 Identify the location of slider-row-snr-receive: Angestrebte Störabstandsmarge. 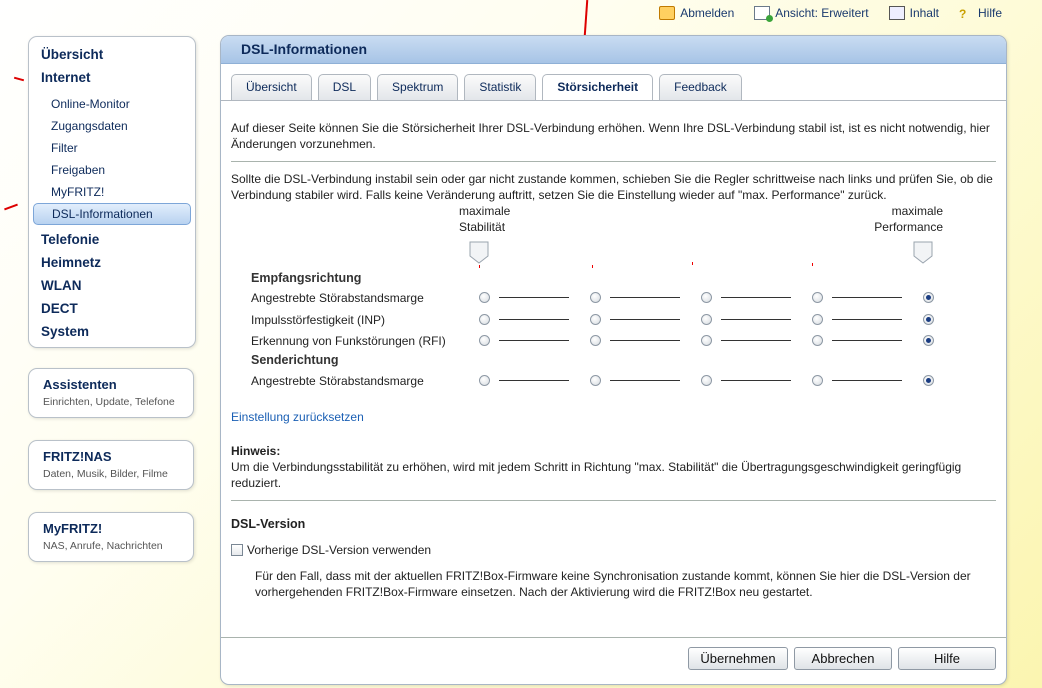
(601, 298).